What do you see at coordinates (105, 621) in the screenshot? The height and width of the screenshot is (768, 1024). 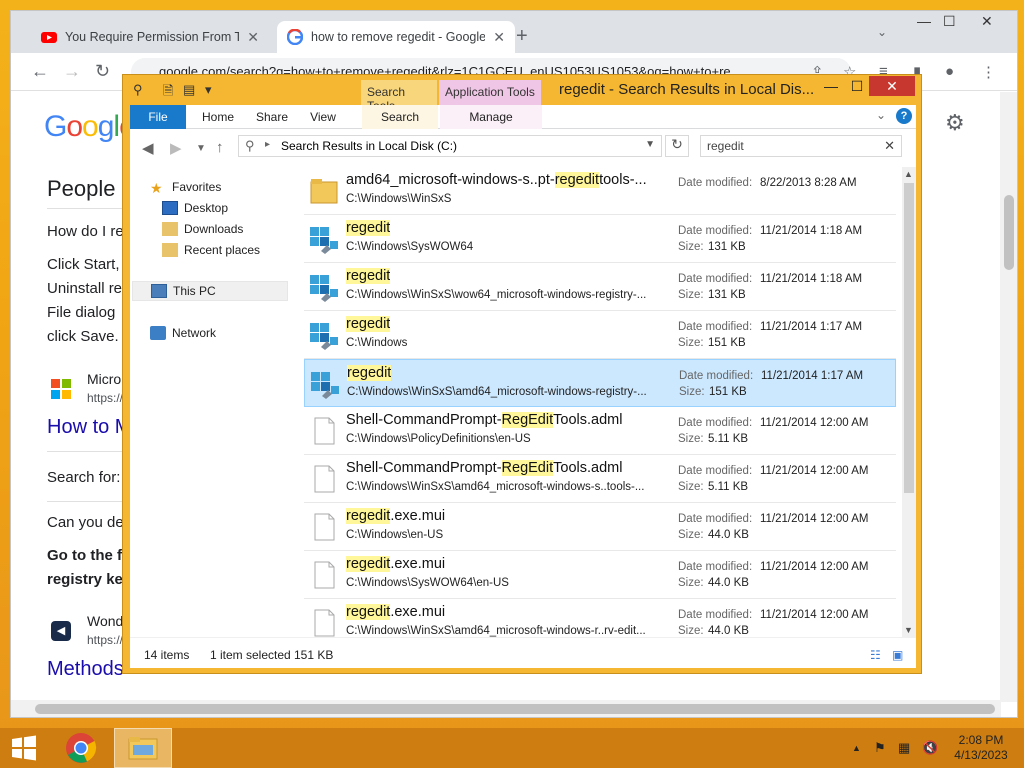 I see `source-name: Wond` at bounding box center [105, 621].